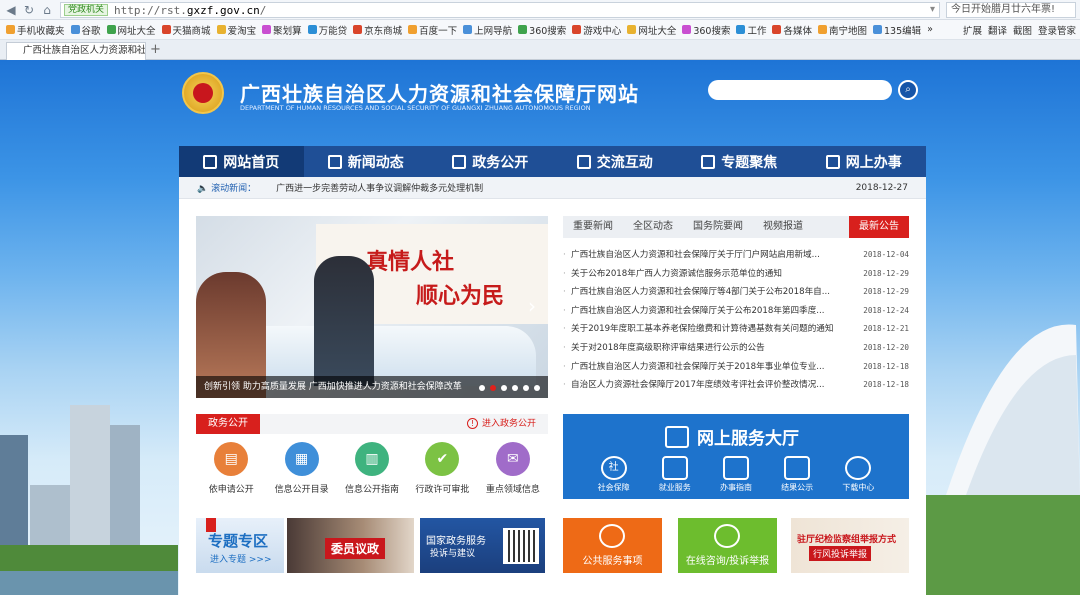 This screenshot has width=1080, height=595. Describe the element at coordinates (487, 30) in the screenshot. I see `bookmark-item: 上网导航` at that location.